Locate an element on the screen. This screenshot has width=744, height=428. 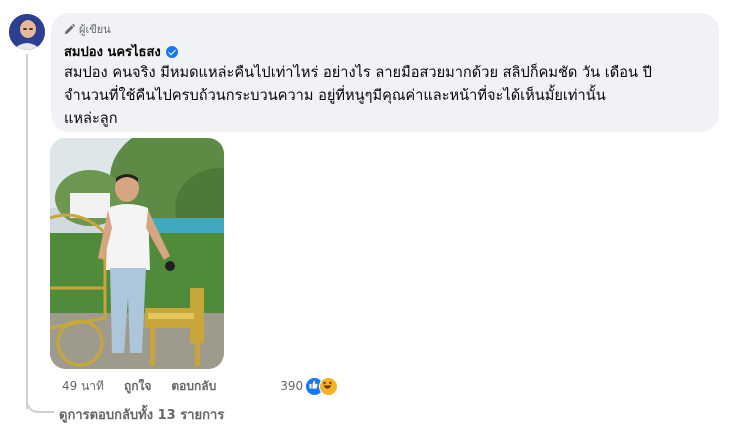
thread-line is located at coordinates (27, 231).